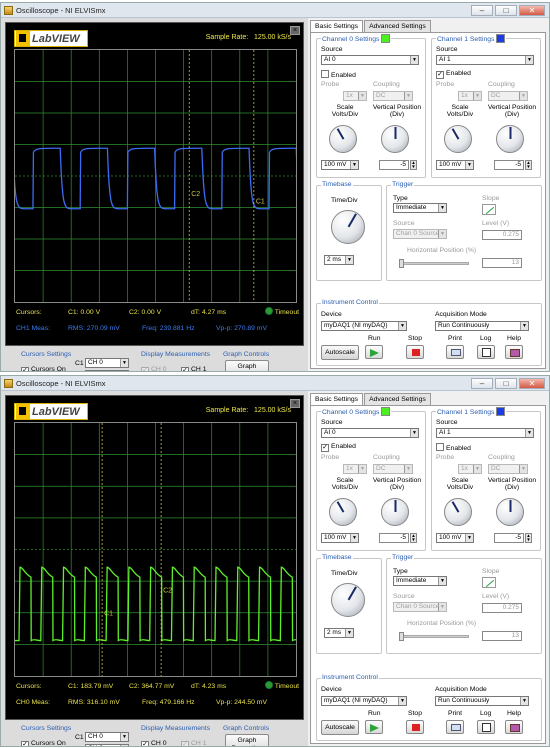 The height and width of the screenshot is (748, 550). Describe the element at coordinates (370, 60) in the screenshot. I see `ch0-source-select: AI 0 ▼` at that location.